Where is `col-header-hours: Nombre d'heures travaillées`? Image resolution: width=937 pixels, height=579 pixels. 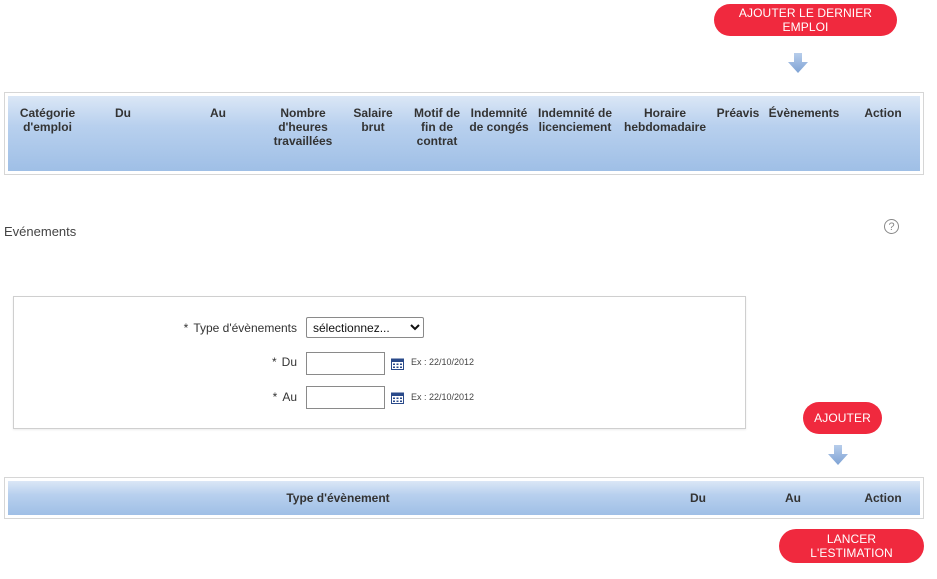
col-header-hours: Nombre d'heures travaillées is located at coordinates (303, 127).